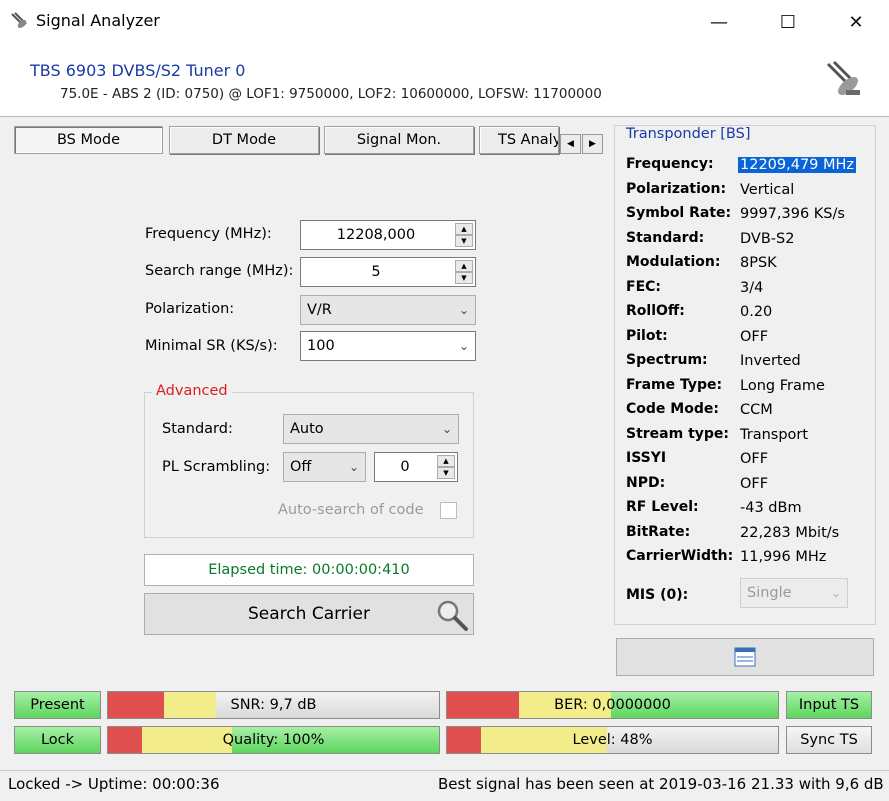  I want to click on status-uptime: Locked -> Uptime: 00:00:36, so click(114, 784).